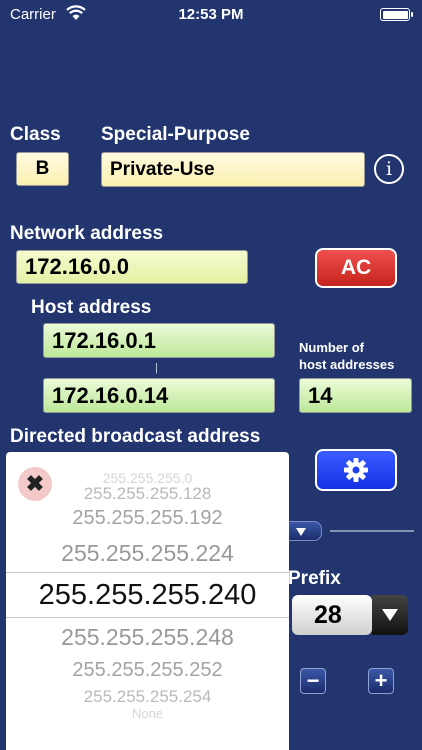 Image resolution: width=422 pixels, height=750 pixels. What do you see at coordinates (396, 14) in the screenshot?
I see `battery-icon` at bounding box center [396, 14].